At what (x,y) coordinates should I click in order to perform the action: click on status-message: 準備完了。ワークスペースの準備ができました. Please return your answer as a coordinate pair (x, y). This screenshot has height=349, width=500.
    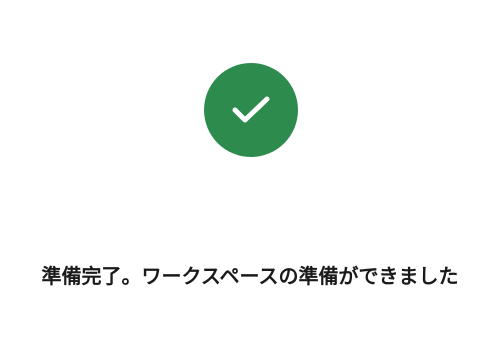
    Looking at the image, I should click on (250, 276).